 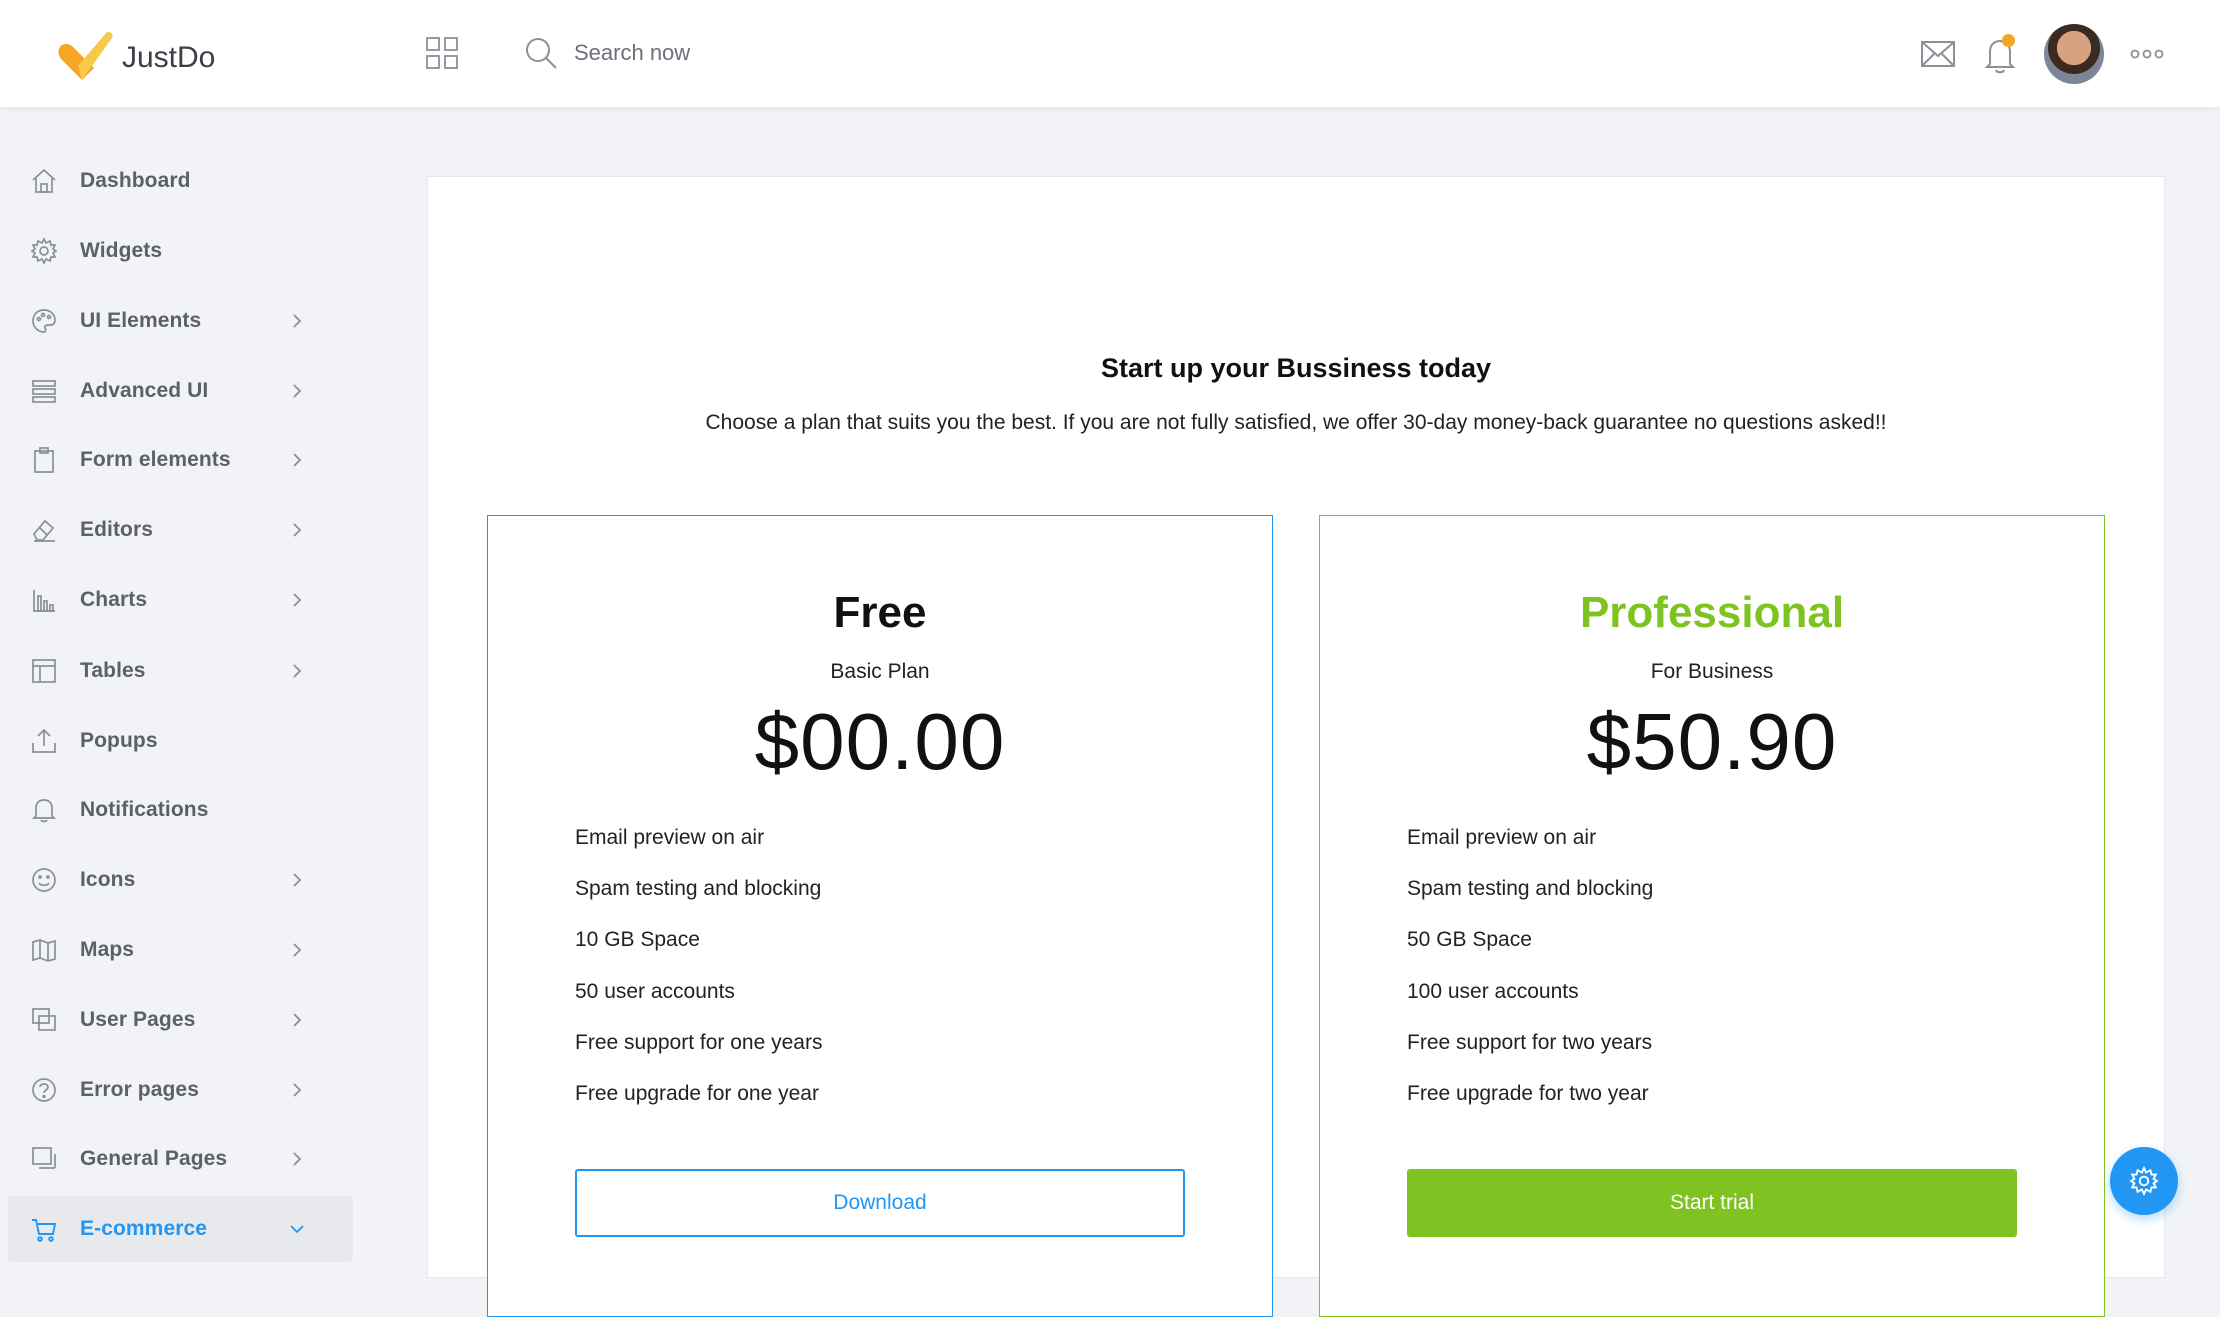 I want to click on feature-item: Free support for one years, so click(x=699, y=1042).